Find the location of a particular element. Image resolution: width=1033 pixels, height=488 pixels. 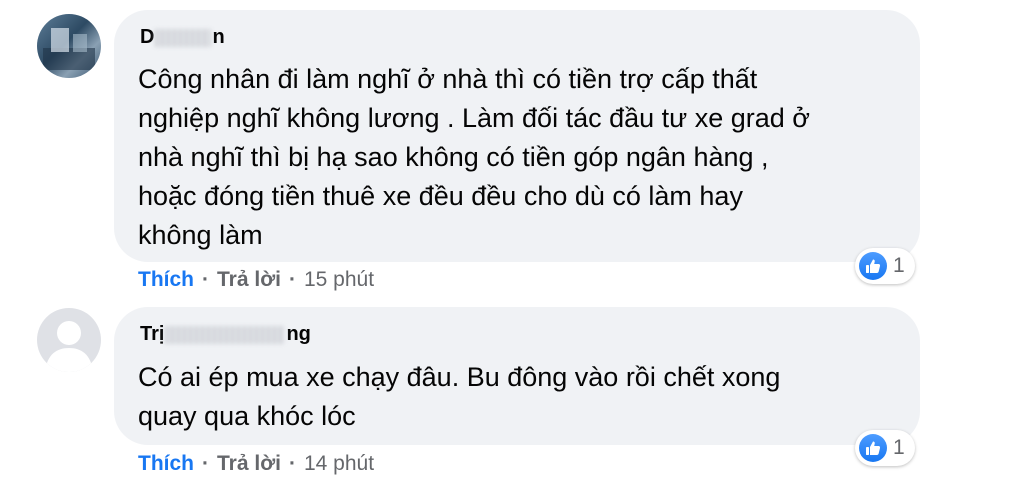

author-name-start: Trị is located at coordinates (152, 334).